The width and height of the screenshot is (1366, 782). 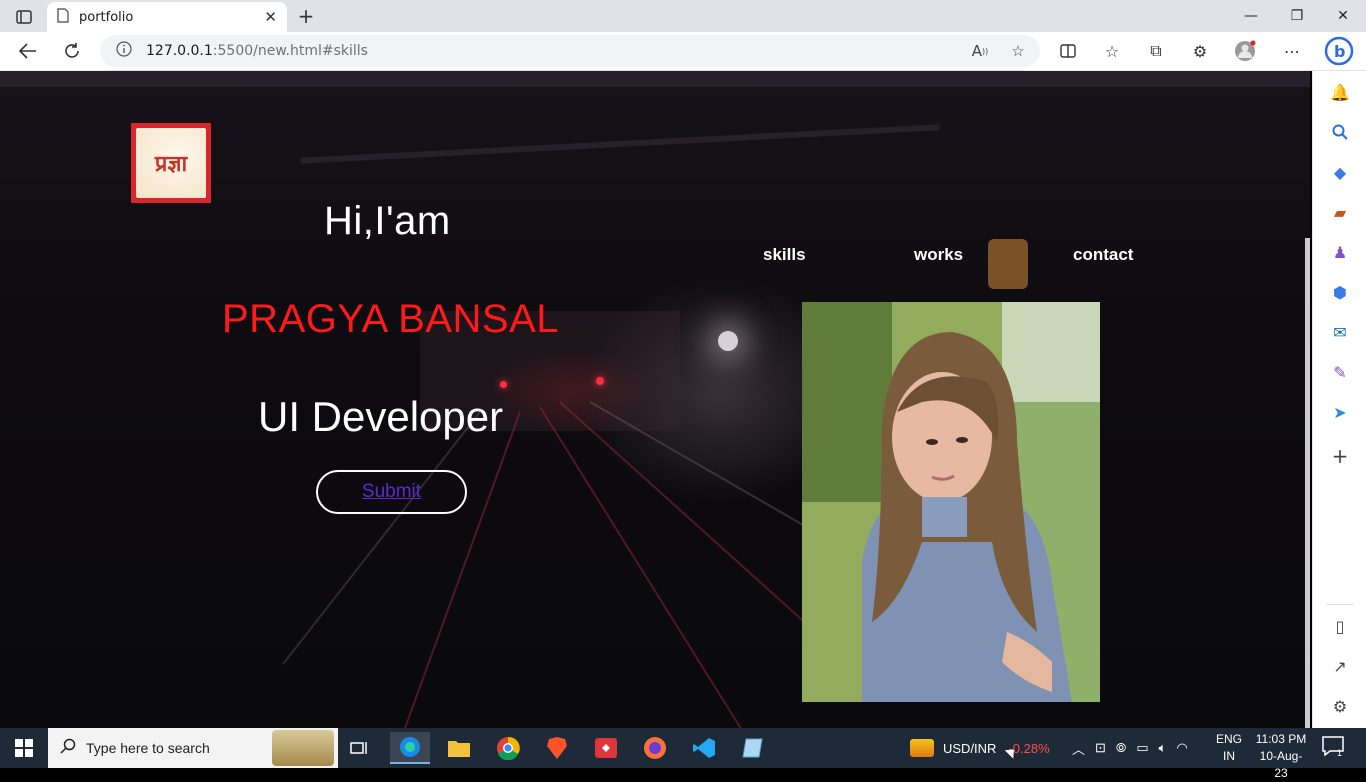 I want to click on nav-link-skills: skills, so click(x=784, y=255).